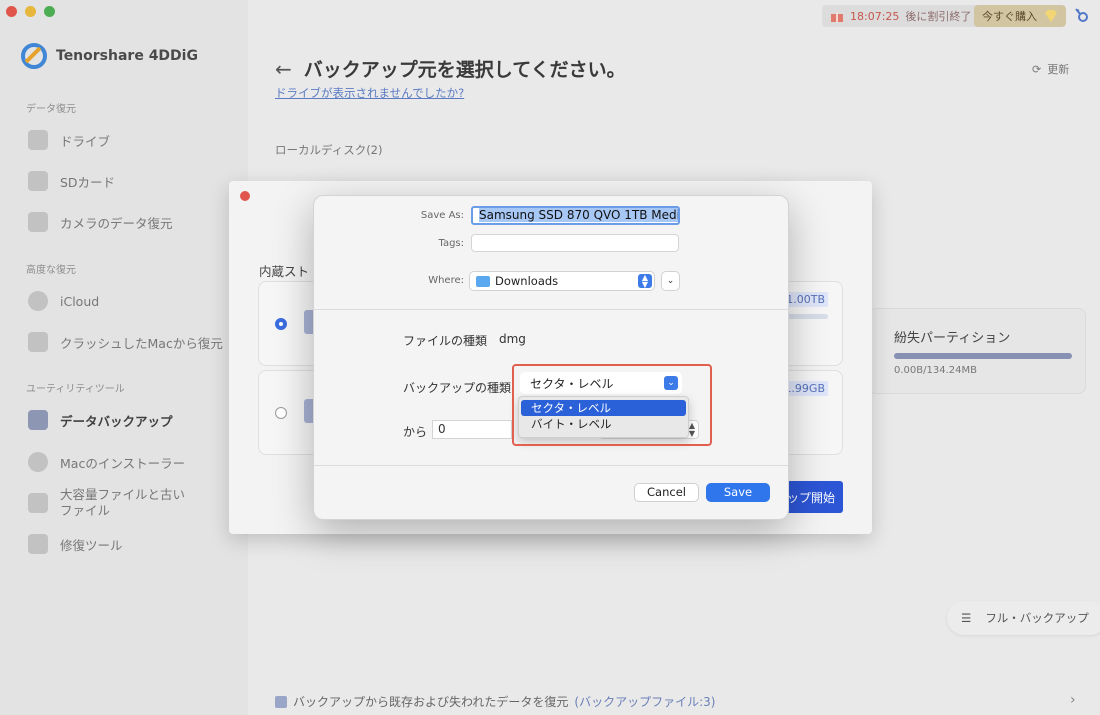 The height and width of the screenshot is (715, 1100). I want to click on restore-count: (バックアップファイル:3), so click(645, 702).